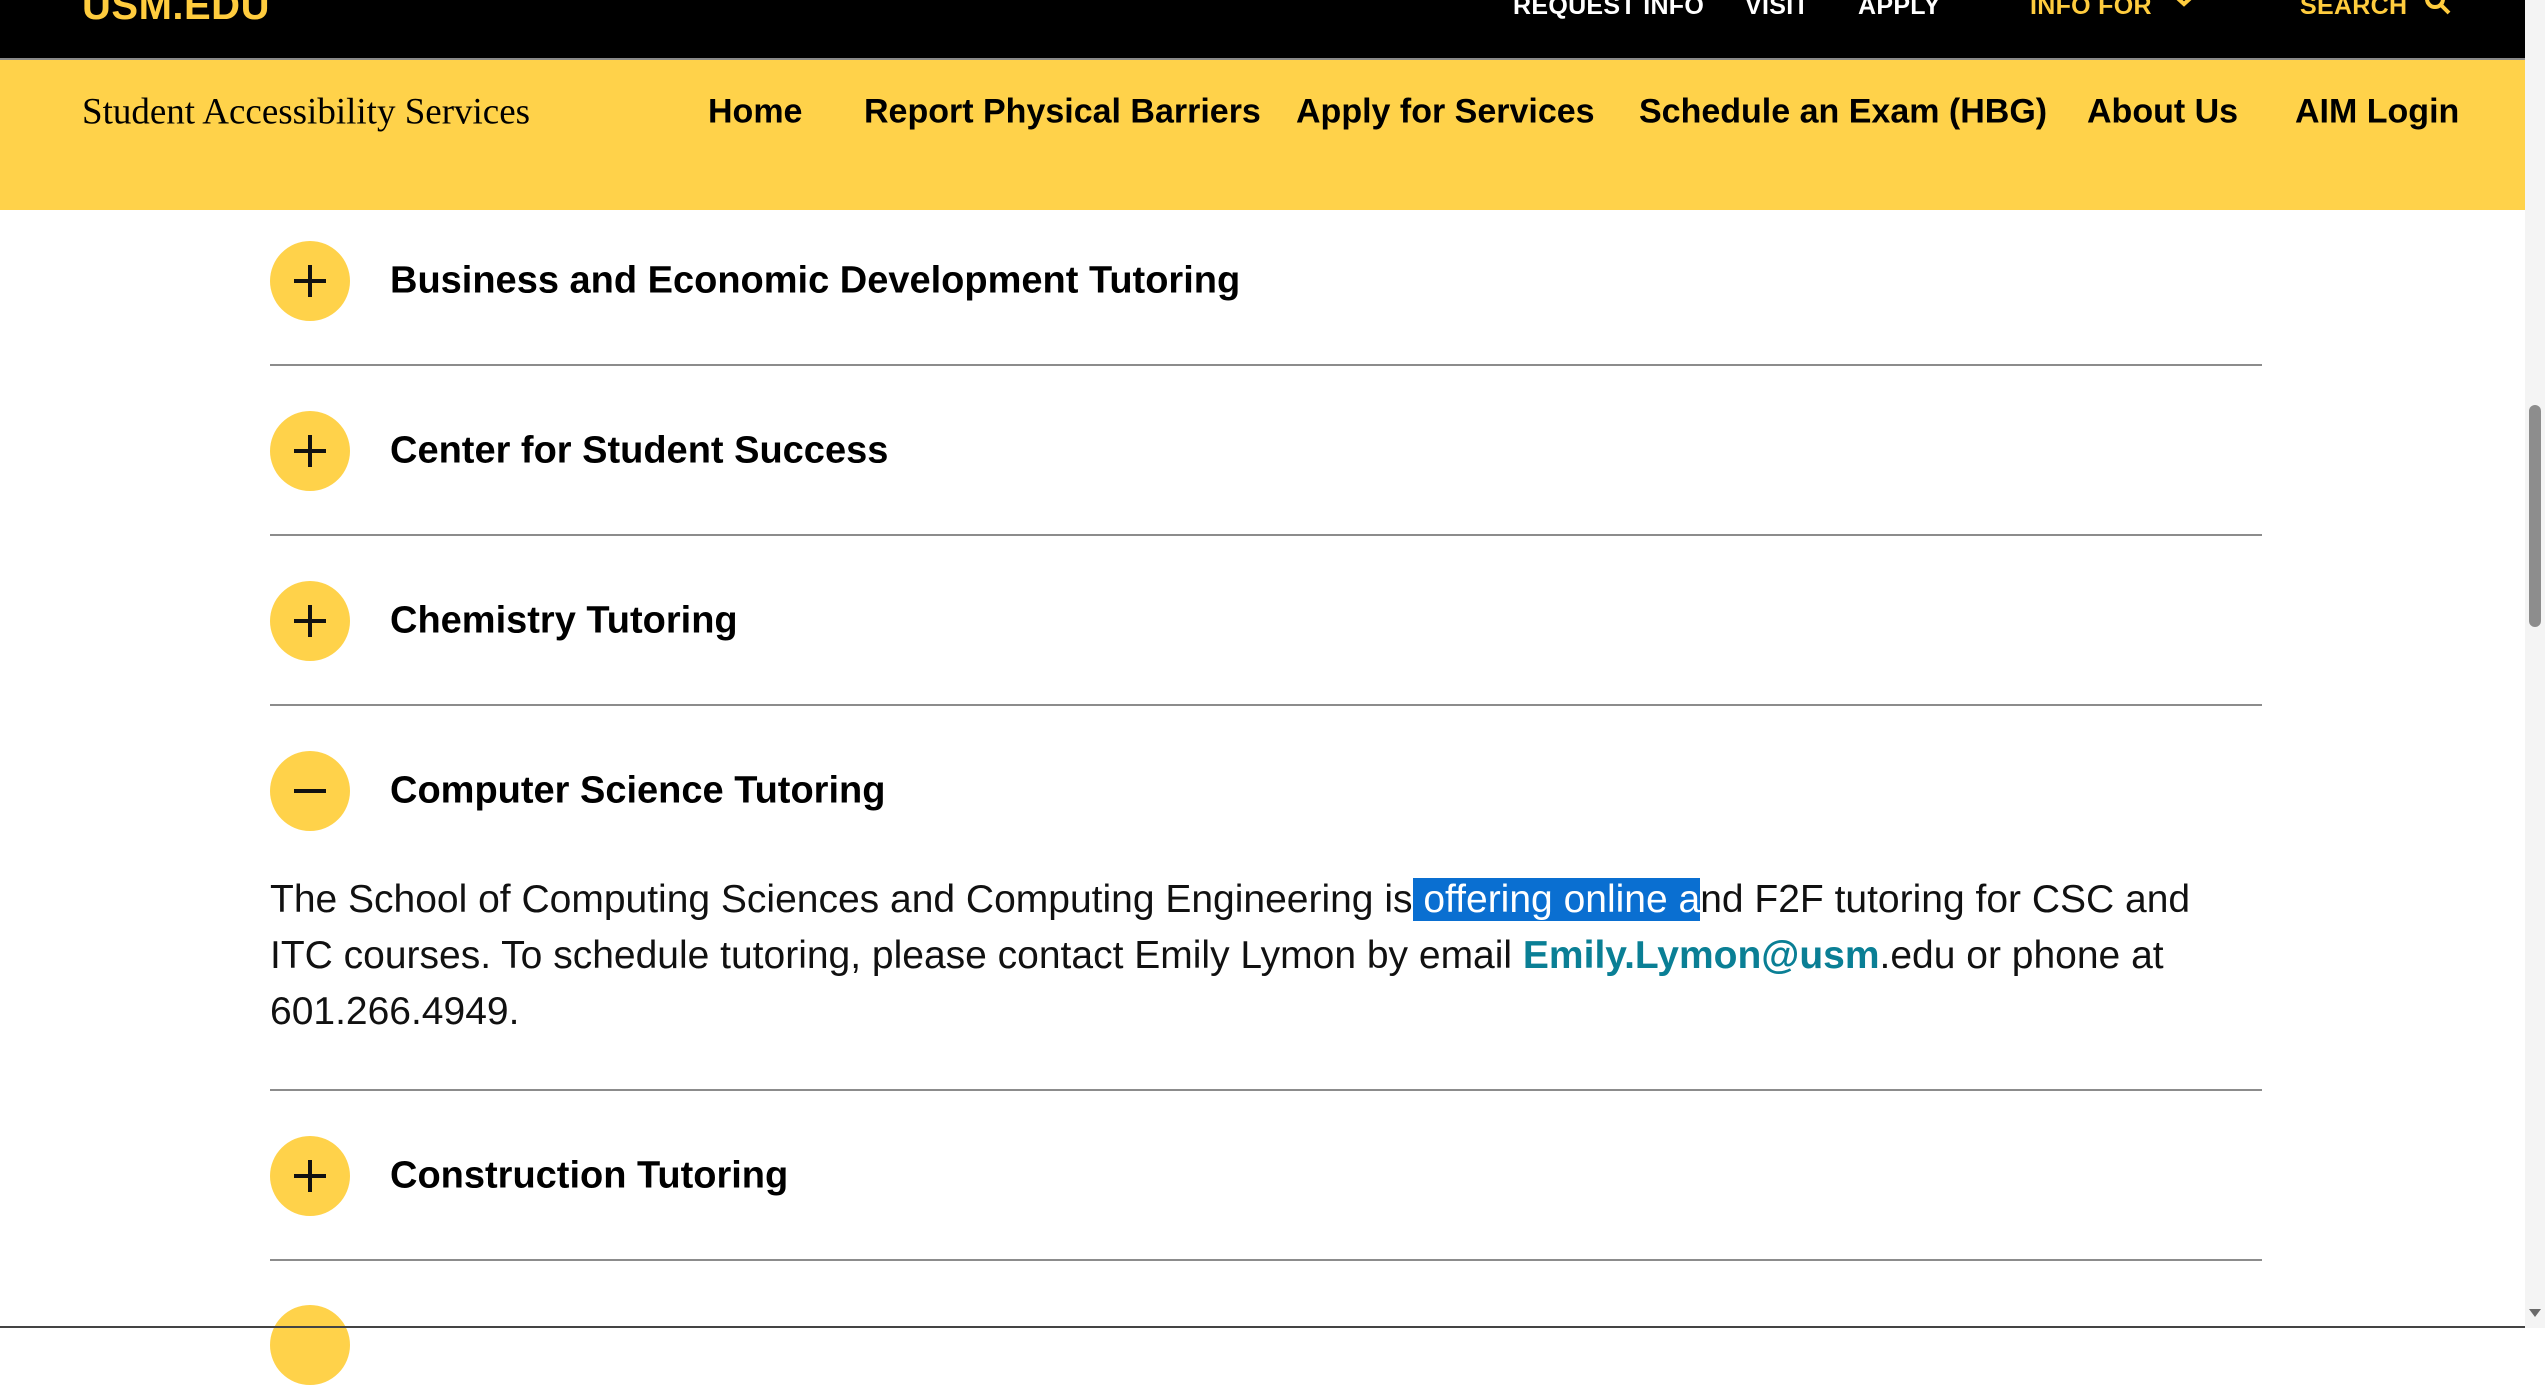 The image size is (2545, 1385). Describe the element at coordinates (1062, 112) in the screenshot. I see `nav-report-physical-barriers: Report Physical Barriers` at that location.